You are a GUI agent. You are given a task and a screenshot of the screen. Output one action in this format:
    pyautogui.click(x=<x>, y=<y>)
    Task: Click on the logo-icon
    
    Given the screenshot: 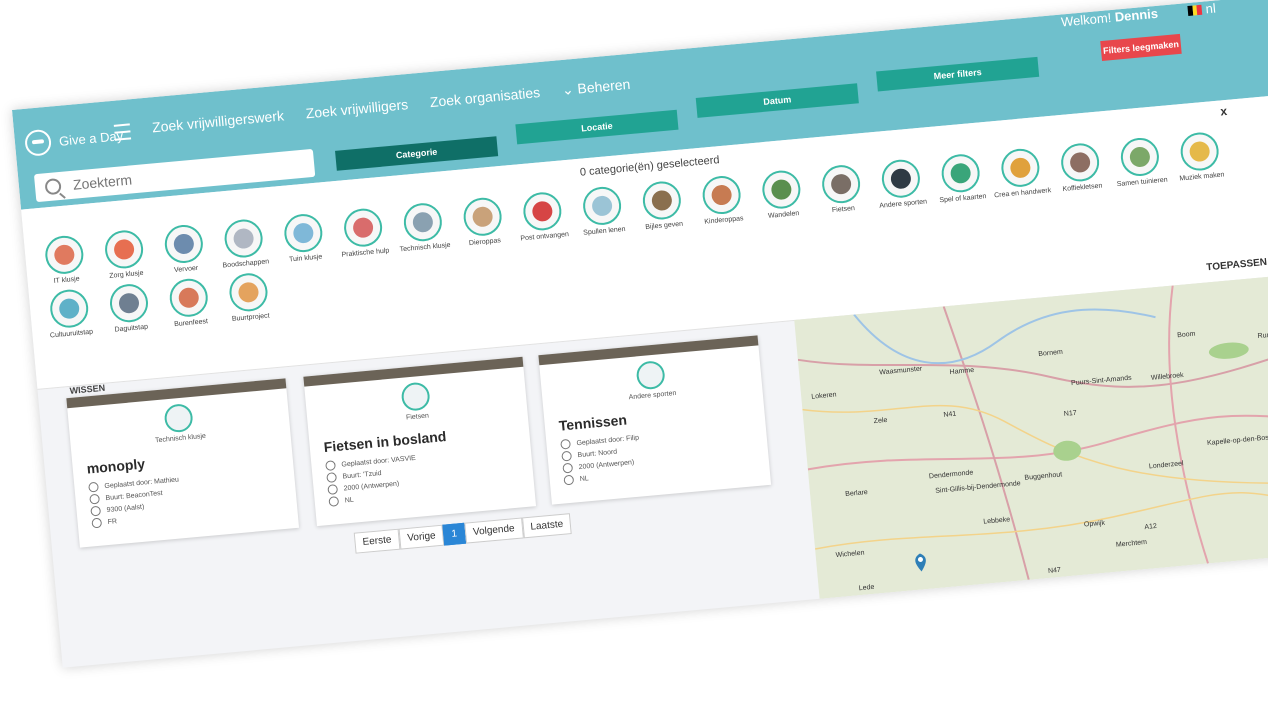 What is the action you would take?
    pyautogui.click(x=38, y=142)
    